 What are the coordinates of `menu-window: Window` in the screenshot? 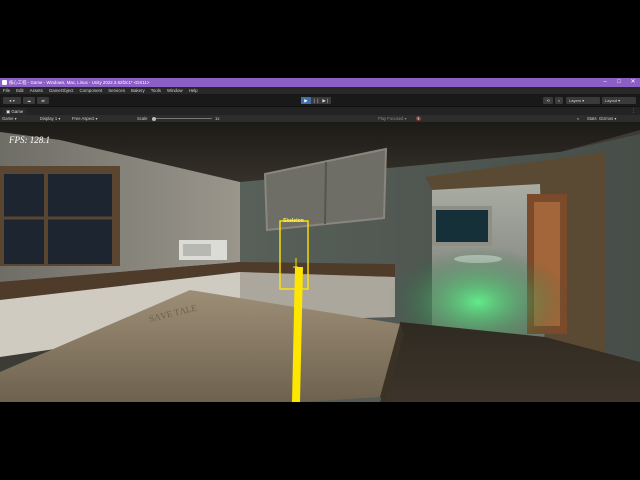 It's located at (175, 90).